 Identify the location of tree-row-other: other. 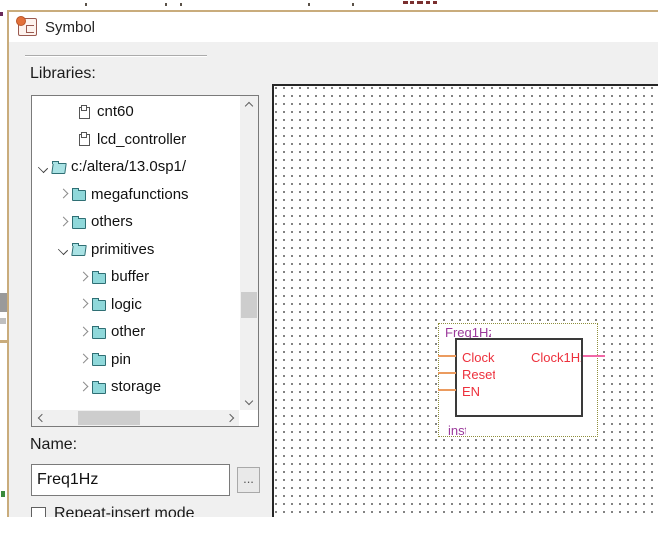
(135, 332).